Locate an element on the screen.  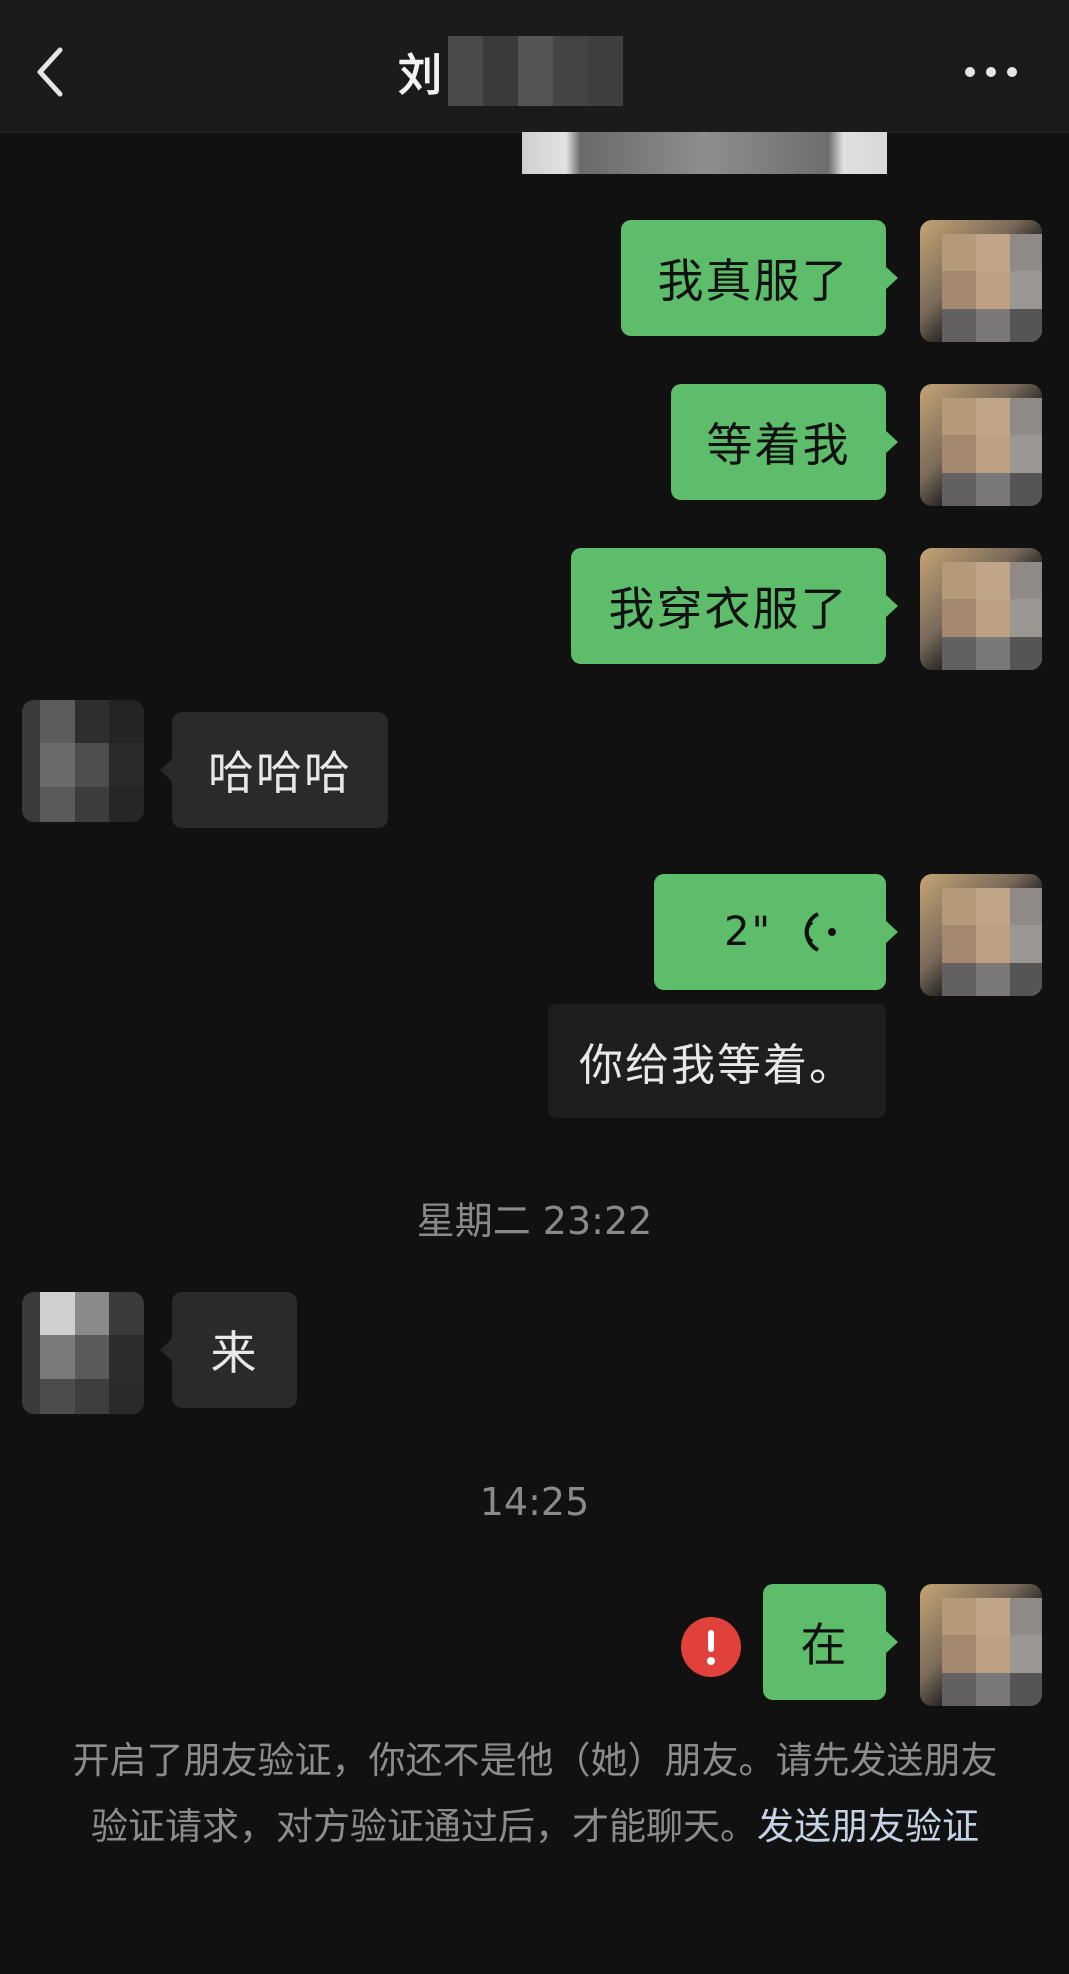
message-text: 来 is located at coordinates (234, 1353).